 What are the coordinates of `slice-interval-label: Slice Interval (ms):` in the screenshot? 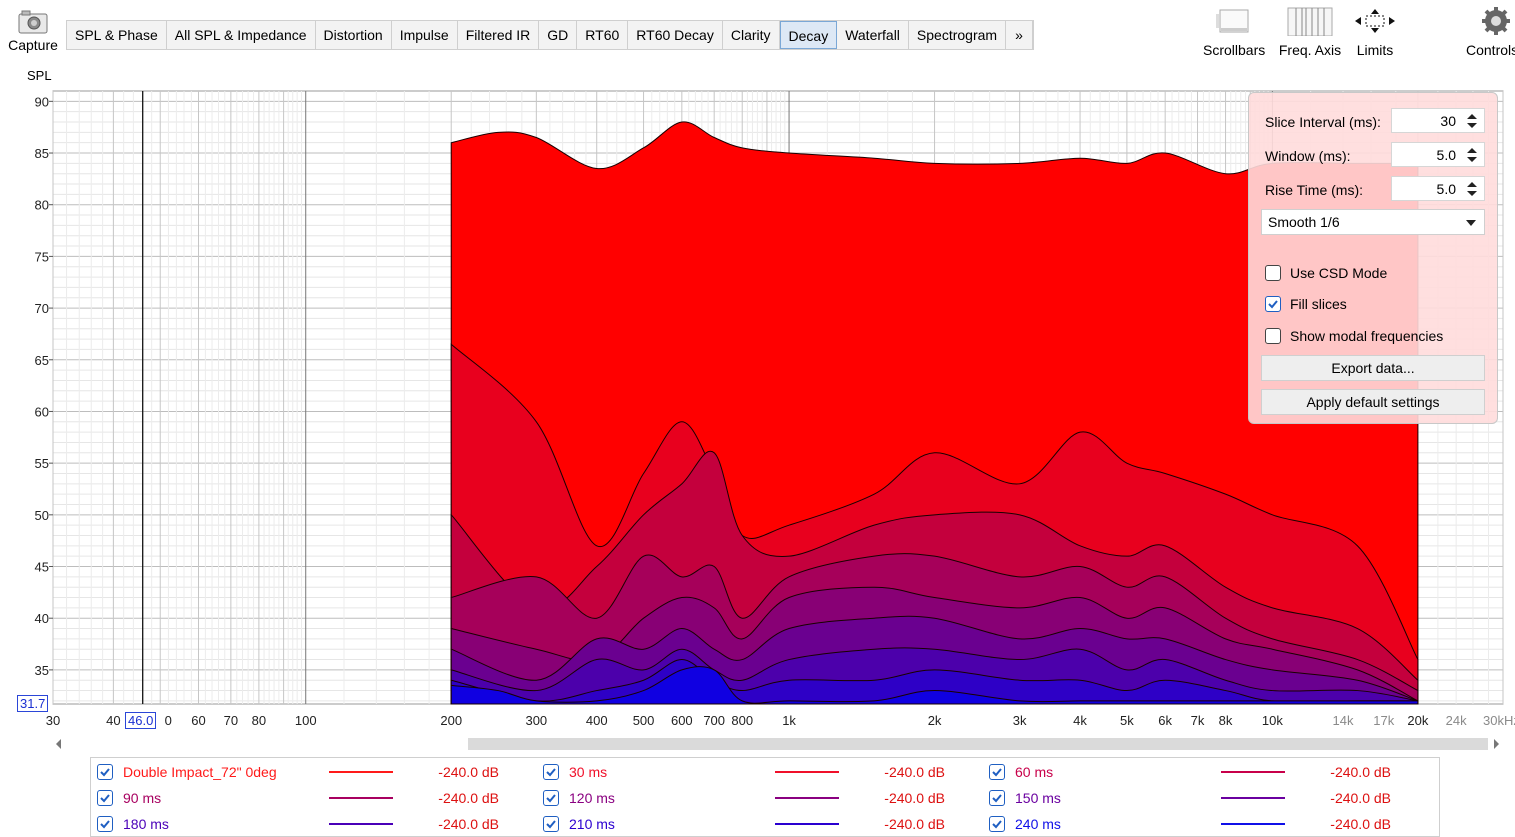 It's located at (1323, 122).